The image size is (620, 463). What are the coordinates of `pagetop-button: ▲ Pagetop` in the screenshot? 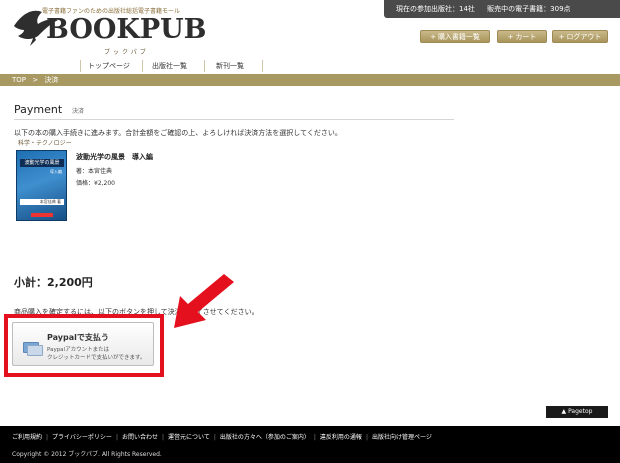 It's located at (577, 412).